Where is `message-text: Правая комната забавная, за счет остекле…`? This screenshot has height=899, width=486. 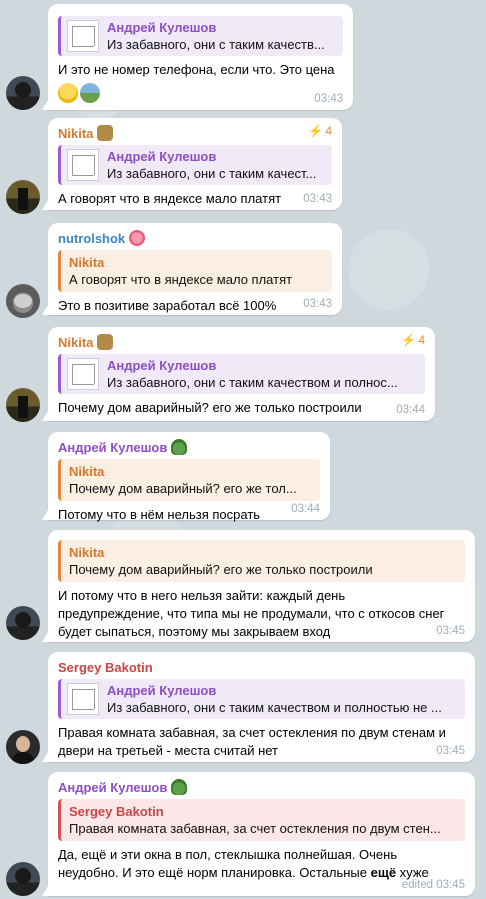 message-text: Правая комната забавная, за счет остекле… is located at coordinates (252, 741).